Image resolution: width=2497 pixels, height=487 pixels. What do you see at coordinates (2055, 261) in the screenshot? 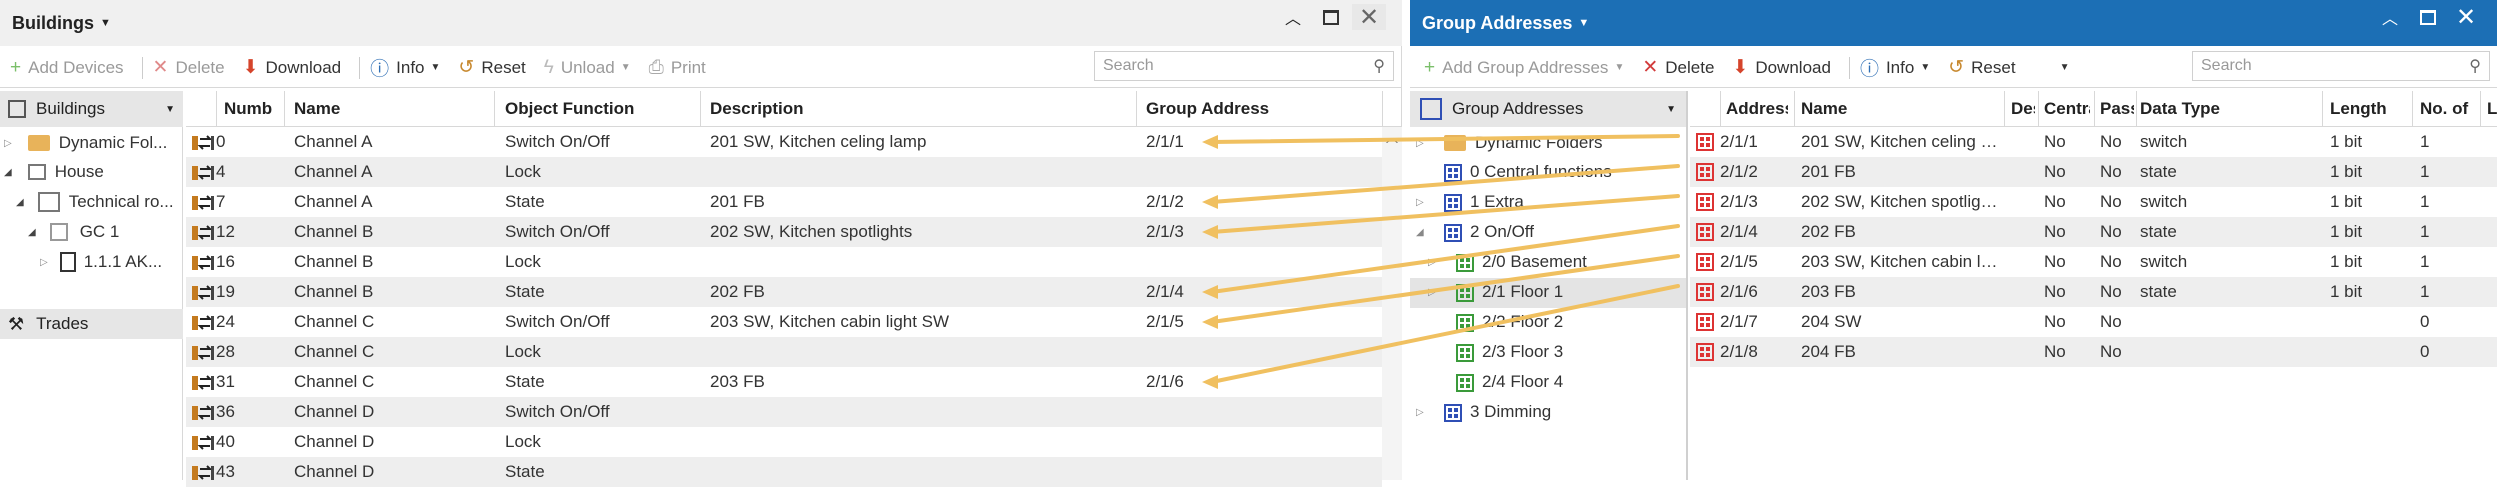
I see `cell-central: No` at bounding box center [2055, 261].